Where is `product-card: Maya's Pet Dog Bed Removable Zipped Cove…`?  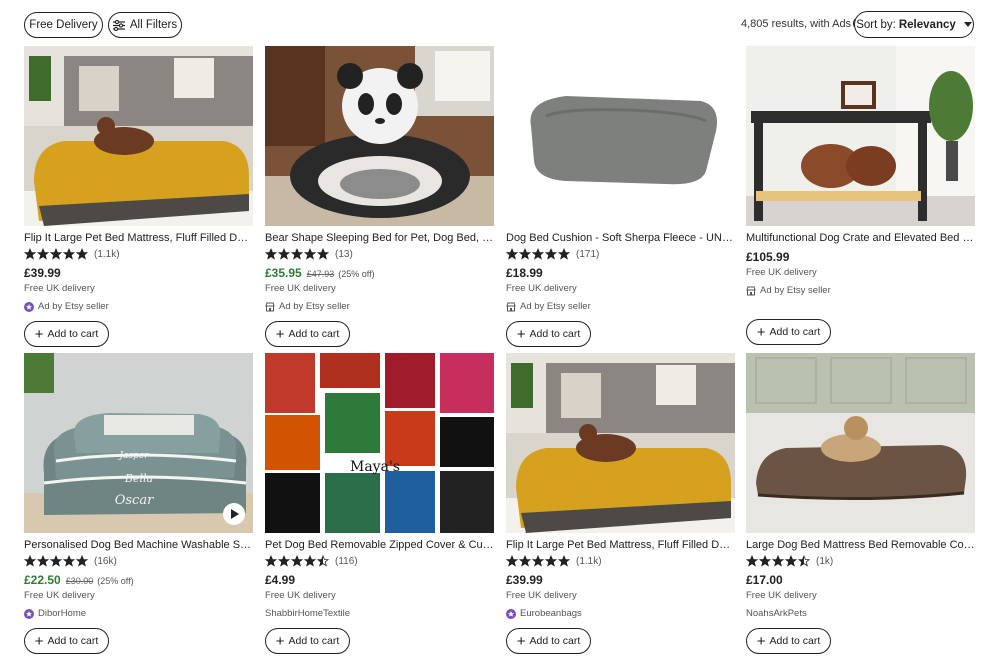
product-card: Maya's Pet Dog Bed Removable Zipped Cove… is located at coordinates (379, 503).